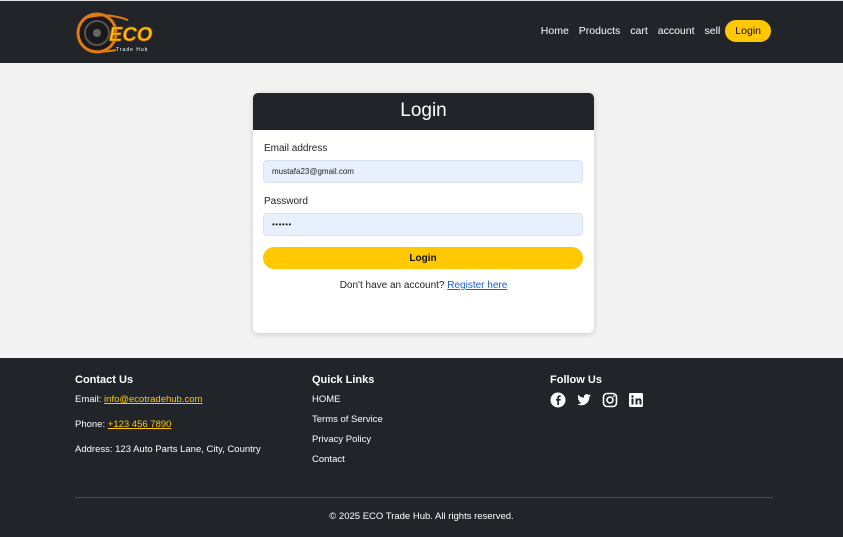  I want to click on contact-phone: Phone: +123 456 7890, so click(168, 424).